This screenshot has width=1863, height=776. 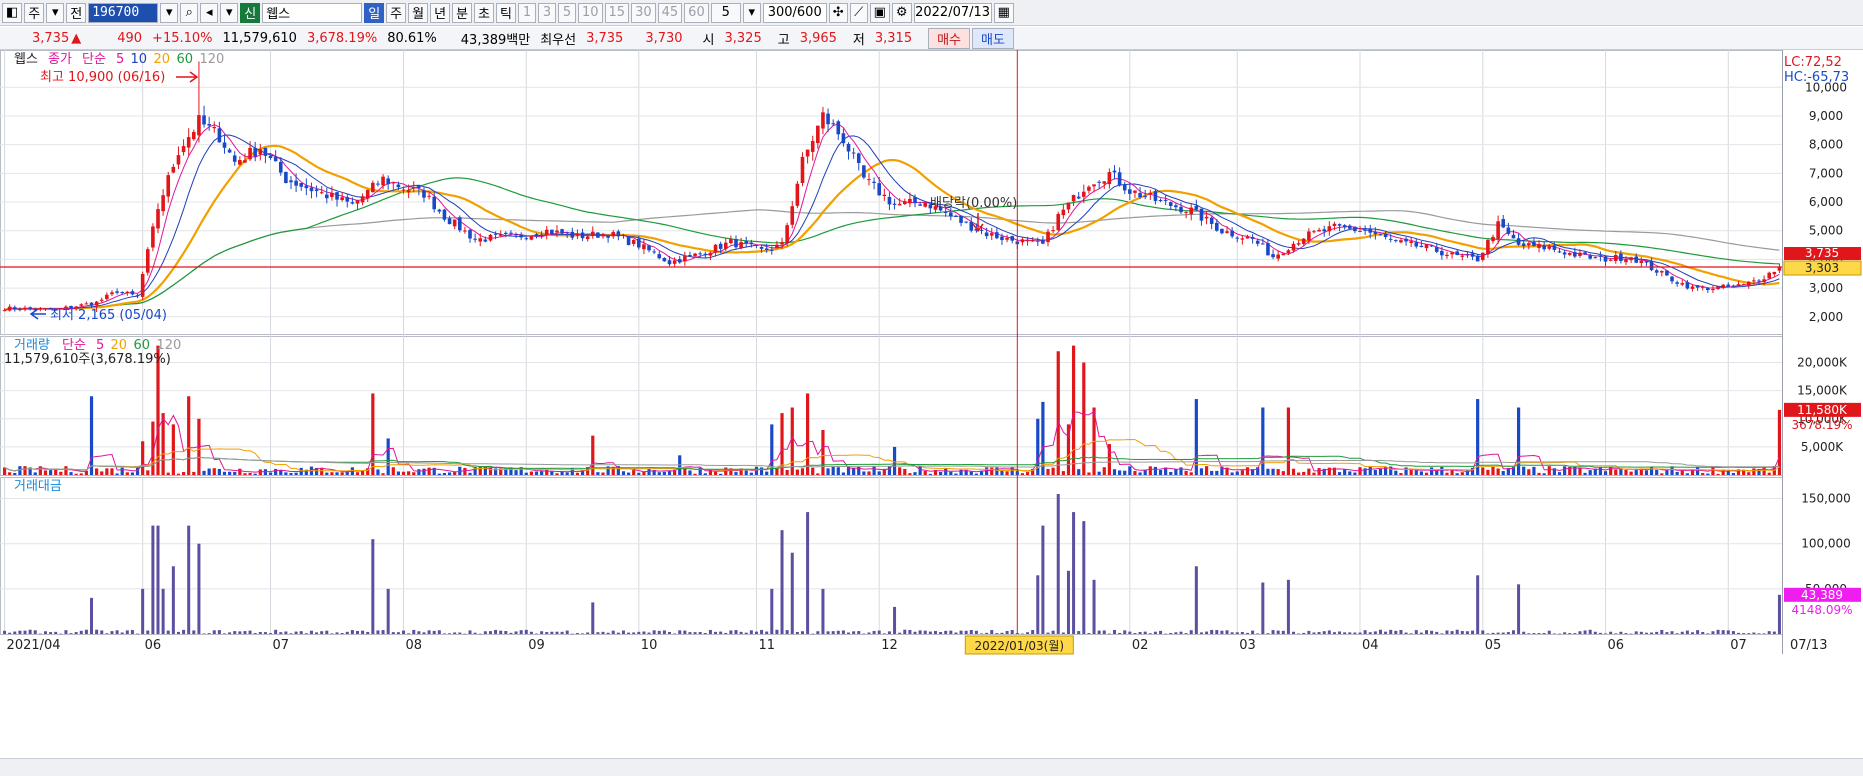 What do you see at coordinates (838, 12) in the screenshot?
I see `crosshair-icon: ✣` at bounding box center [838, 12].